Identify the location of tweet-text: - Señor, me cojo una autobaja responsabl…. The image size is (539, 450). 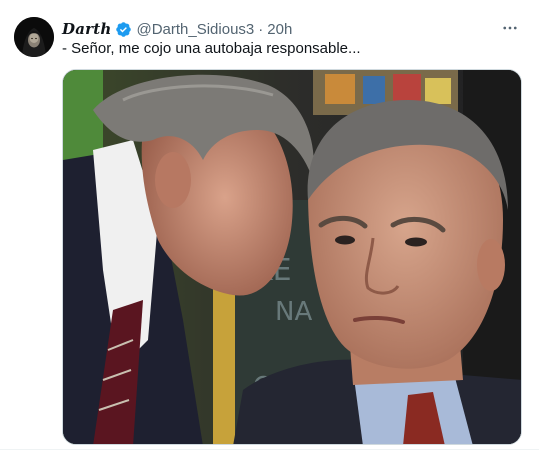
(211, 48).